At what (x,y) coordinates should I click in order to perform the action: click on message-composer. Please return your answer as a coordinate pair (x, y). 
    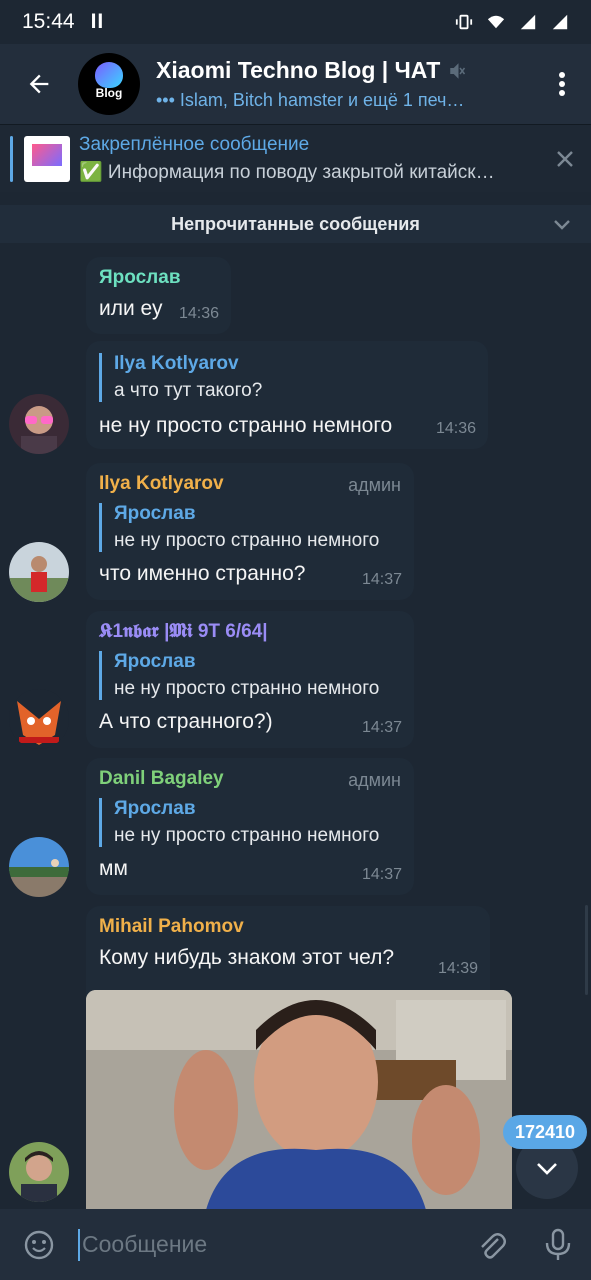
    Looking at the image, I should click on (295, 1244).